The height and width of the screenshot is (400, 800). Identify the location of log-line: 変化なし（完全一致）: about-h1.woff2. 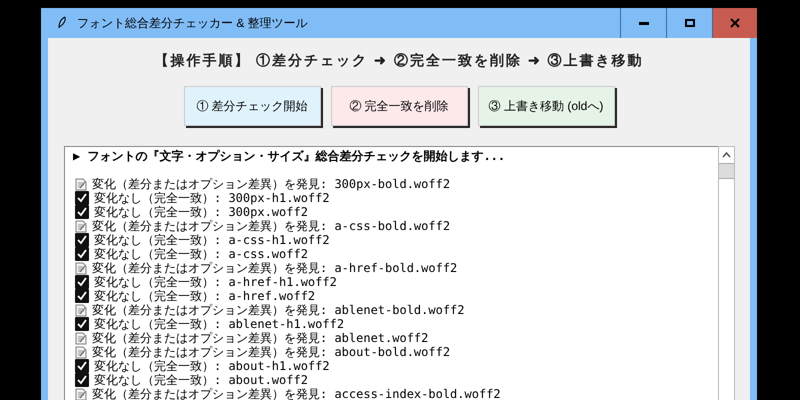
(212, 366).